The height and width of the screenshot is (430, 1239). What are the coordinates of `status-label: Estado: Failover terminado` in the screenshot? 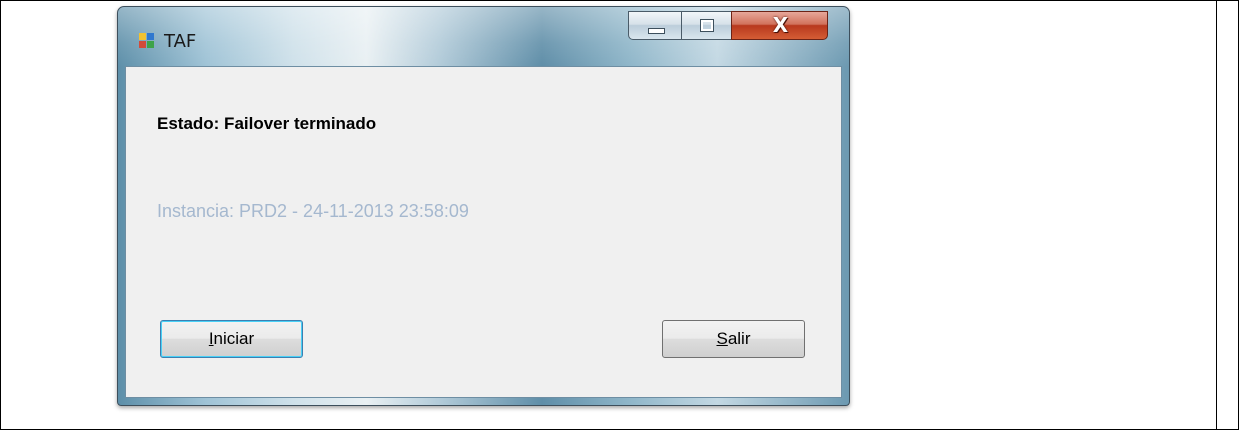 It's located at (267, 123).